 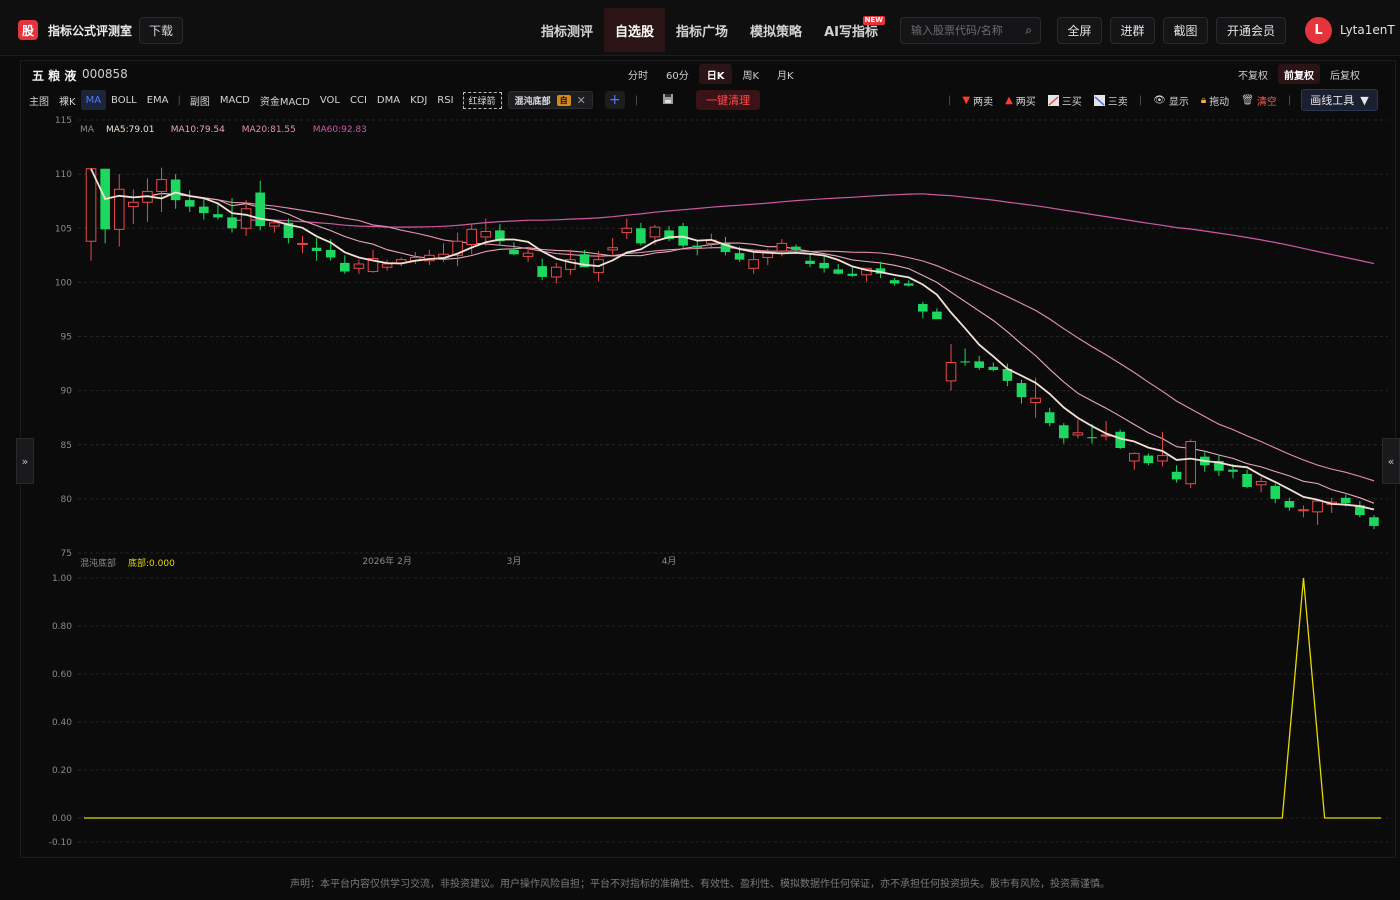 What do you see at coordinates (63, 229) in the screenshot?
I see `y-tick-label: 105` at bounding box center [63, 229].